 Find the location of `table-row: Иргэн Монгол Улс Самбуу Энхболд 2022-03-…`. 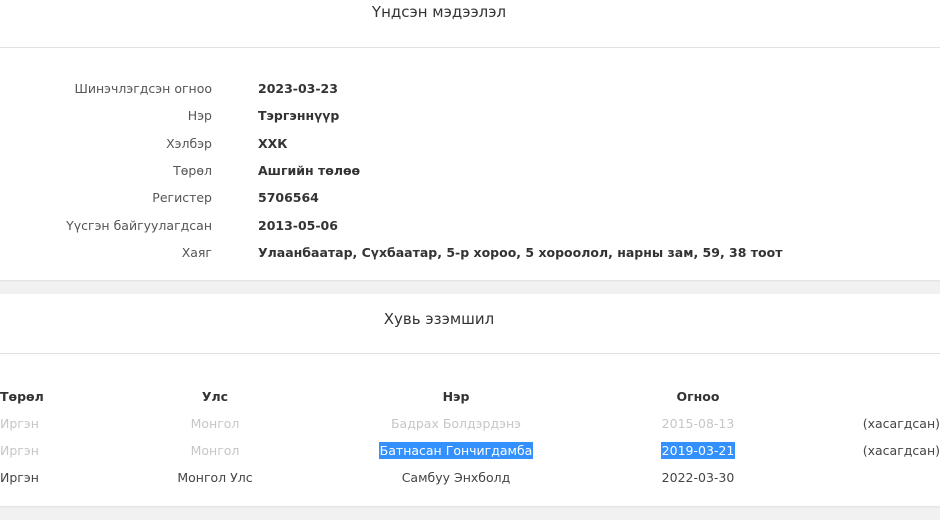

table-row: Иргэн Монгол Улс Самбуу Энхболд 2022-03-… is located at coordinates (470, 477).